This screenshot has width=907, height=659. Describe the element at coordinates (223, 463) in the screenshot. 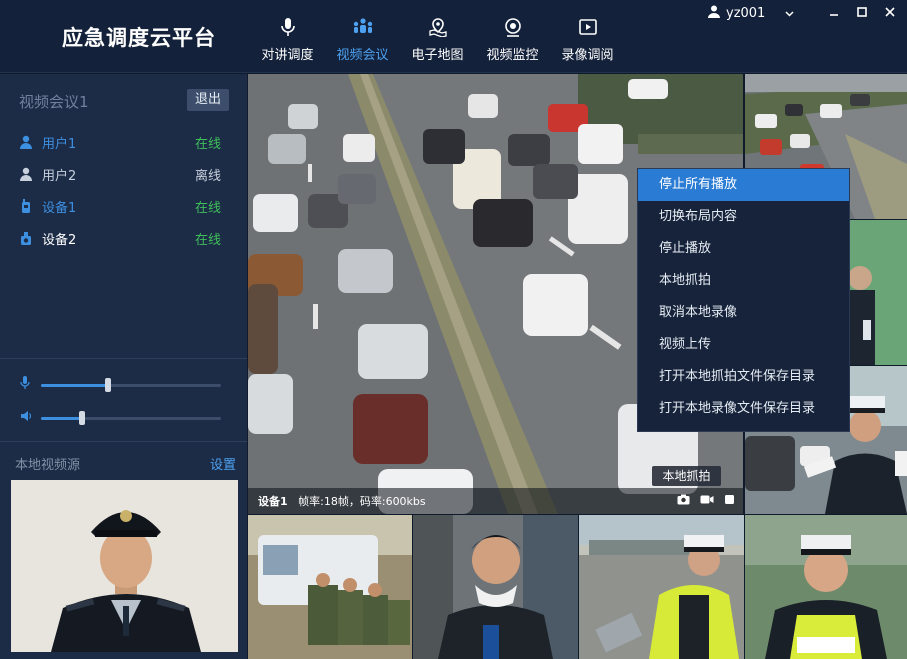

I see `local-video-settings-link: 设置` at that location.